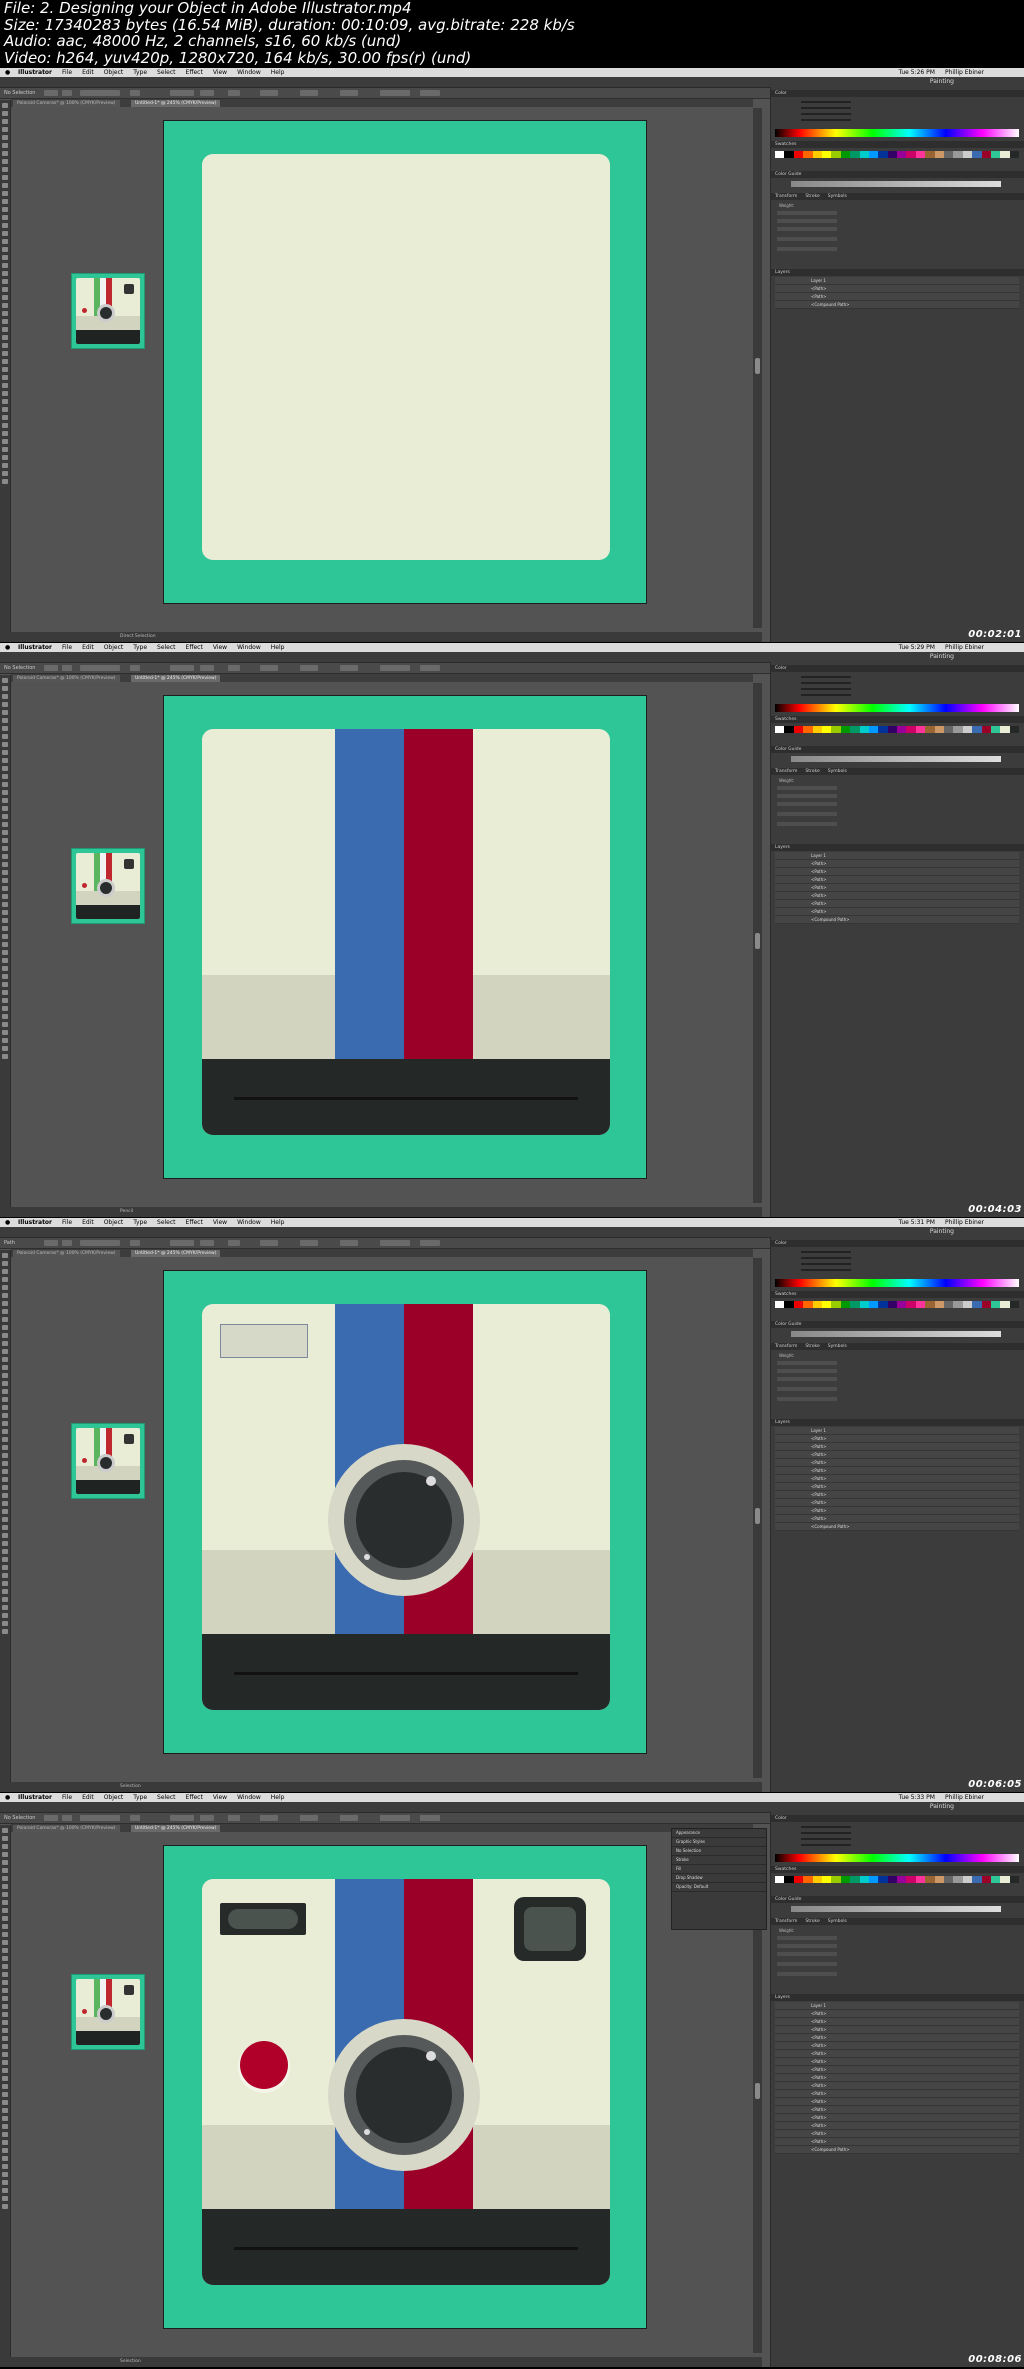 This screenshot has height=2369, width=1024. What do you see at coordinates (278, 1222) in the screenshot?
I see `menu-help: Help` at bounding box center [278, 1222].